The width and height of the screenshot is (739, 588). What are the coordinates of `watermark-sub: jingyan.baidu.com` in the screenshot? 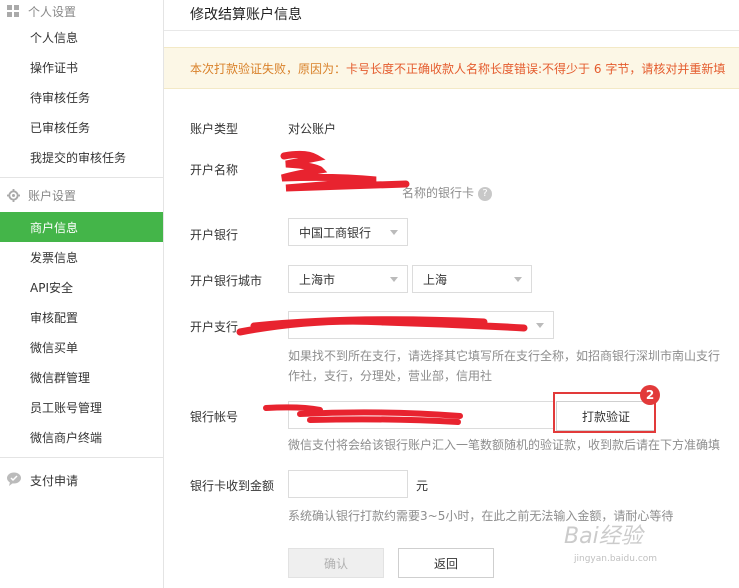 It's located at (616, 559).